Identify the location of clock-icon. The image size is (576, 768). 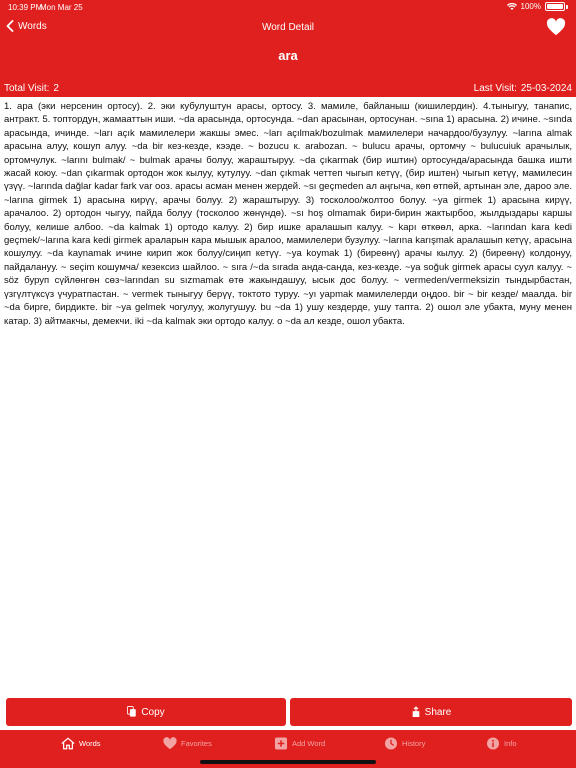
(391, 743).